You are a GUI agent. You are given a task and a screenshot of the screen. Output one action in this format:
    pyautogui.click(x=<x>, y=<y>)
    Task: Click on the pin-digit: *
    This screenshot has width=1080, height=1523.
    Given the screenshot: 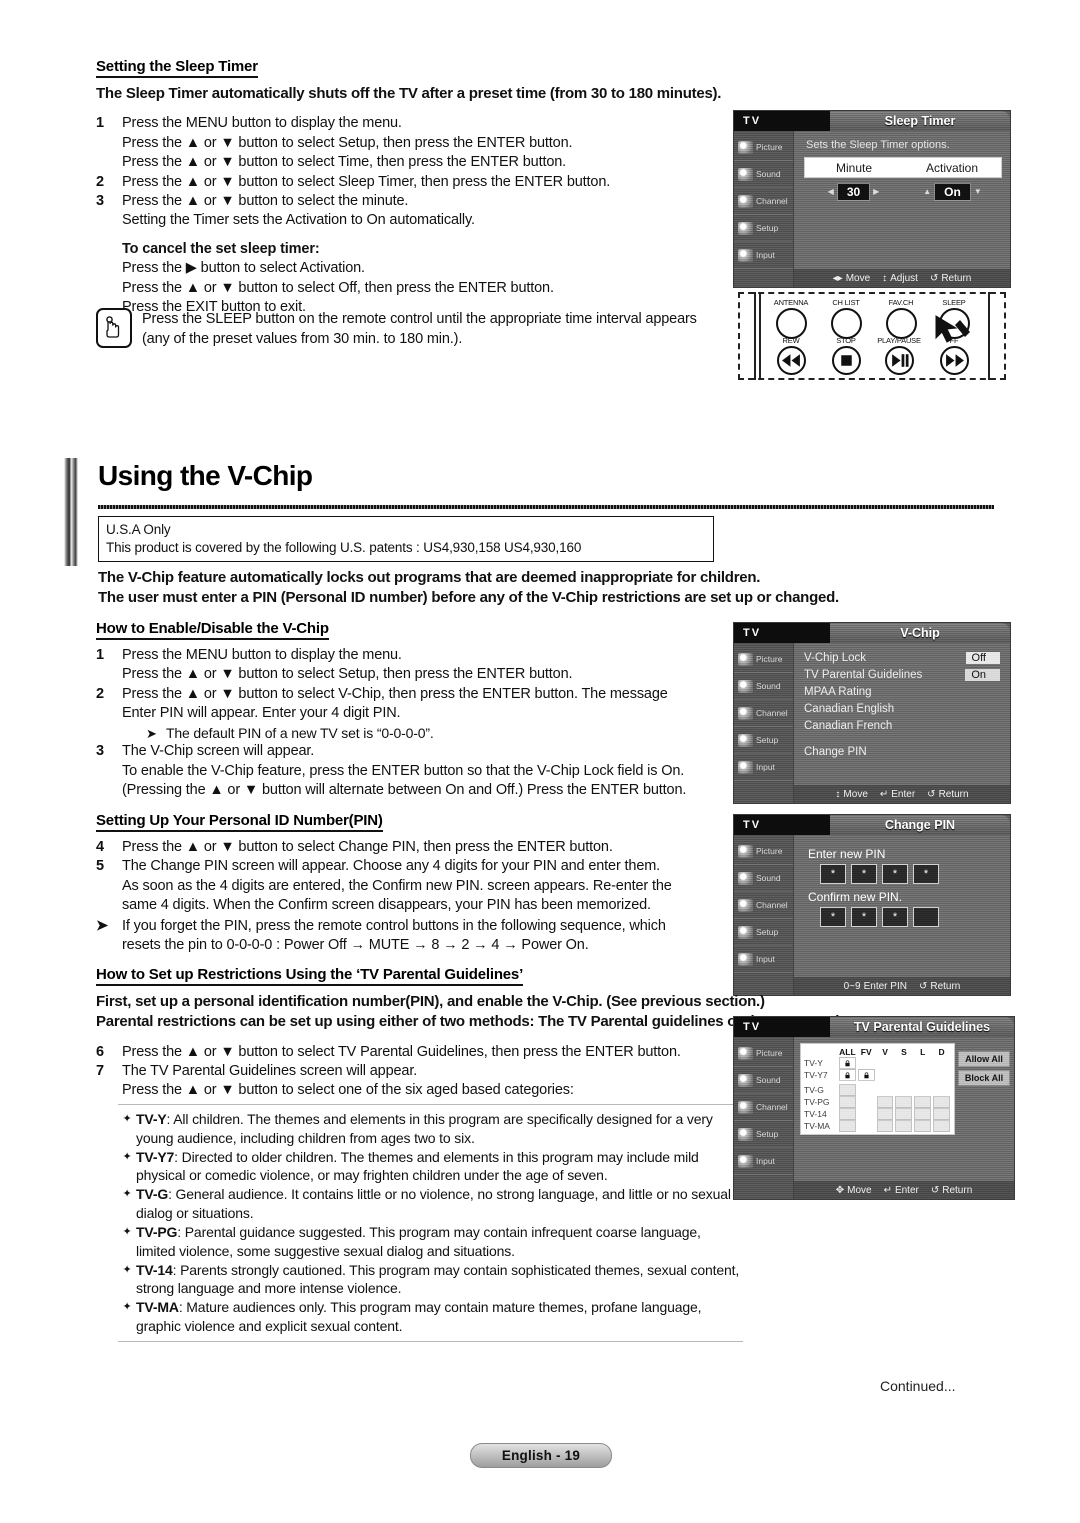 What is the action you would take?
    pyautogui.click(x=864, y=917)
    